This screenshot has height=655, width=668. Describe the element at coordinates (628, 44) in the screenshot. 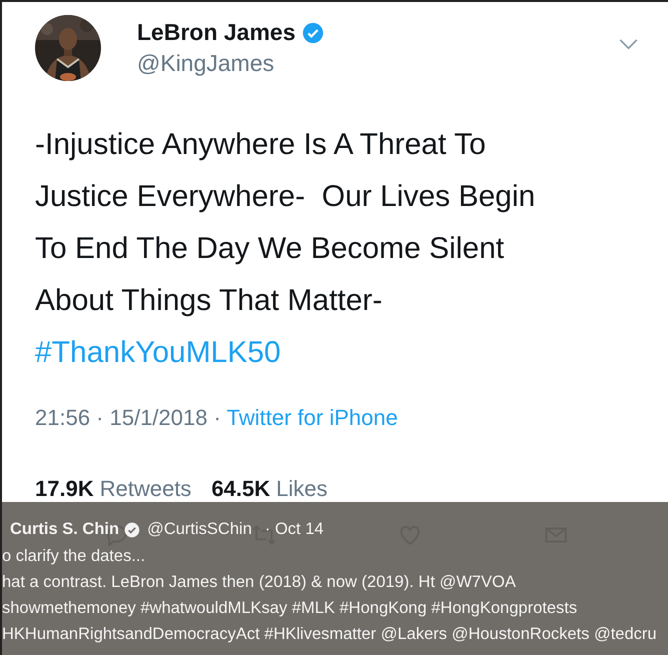

I see `chevron-down-icon` at that location.